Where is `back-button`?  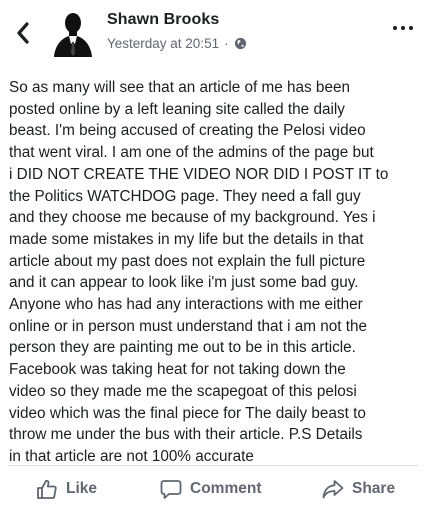
back-button is located at coordinates (23, 33).